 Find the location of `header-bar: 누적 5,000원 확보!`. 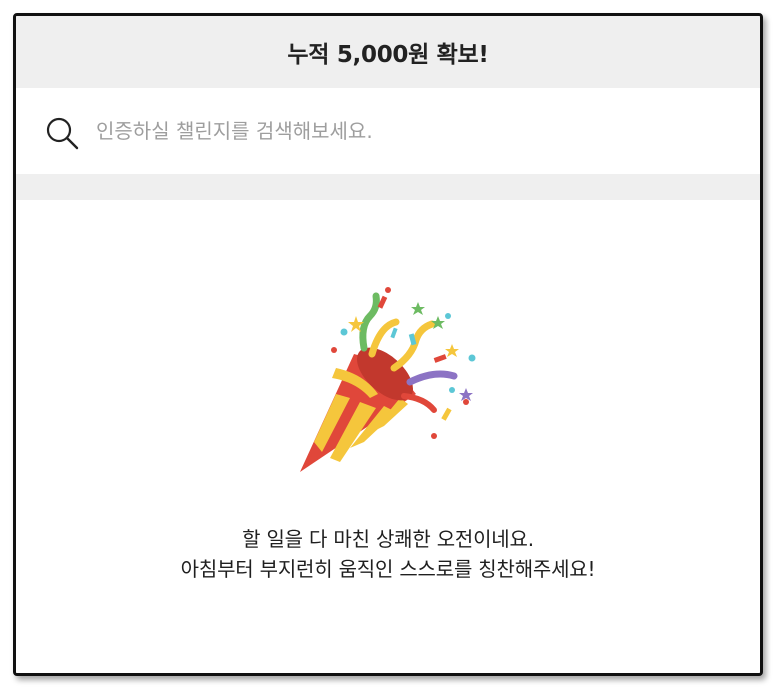

header-bar: 누적 5,000원 확보! is located at coordinates (388, 52).